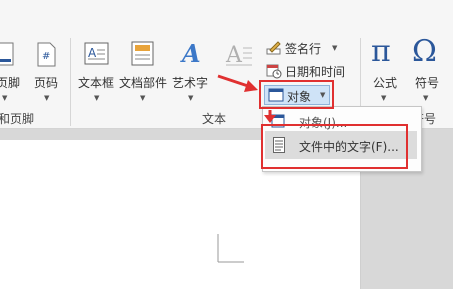 This screenshot has height=289, width=453. I want to click on text-box-button: A 文本框 ▼, so click(97, 71).